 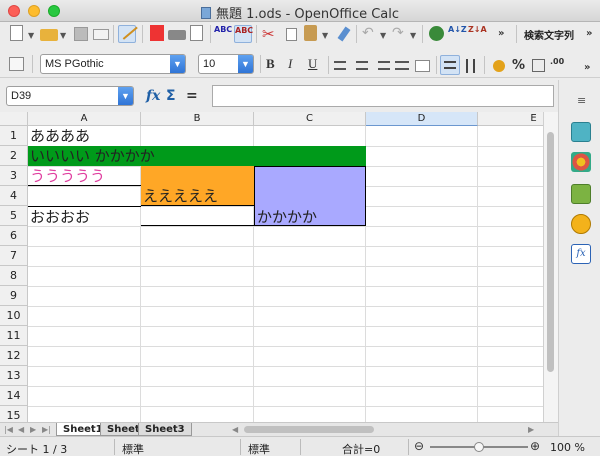 What do you see at coordinates (197, 216) in the screenshot?
I see `cell-b5` at bounding box center [197, 216].